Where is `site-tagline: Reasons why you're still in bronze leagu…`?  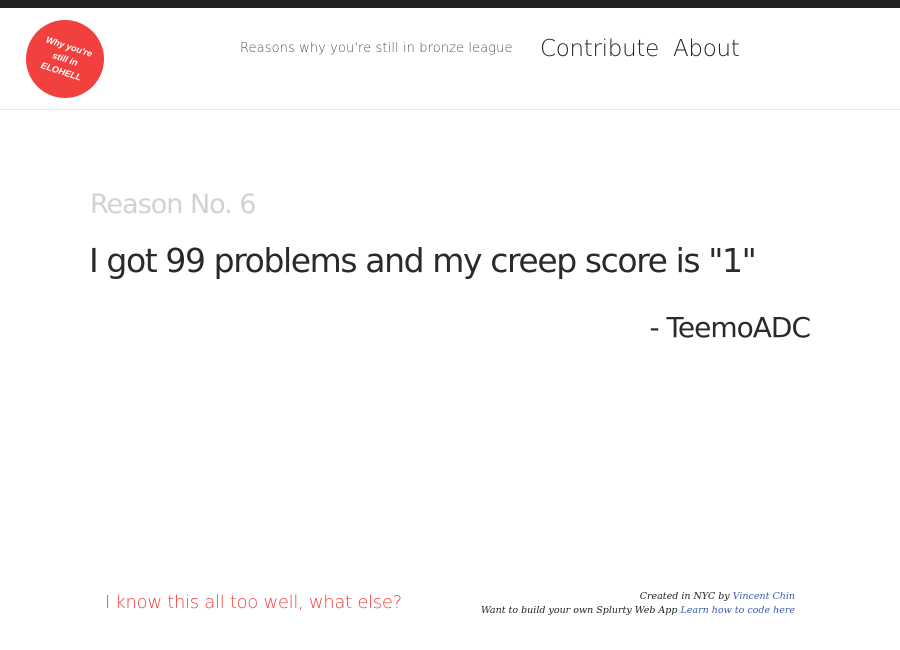
site-tagline: Reasons why you're still in bronze leagu… is located at coordinates (376, 48).